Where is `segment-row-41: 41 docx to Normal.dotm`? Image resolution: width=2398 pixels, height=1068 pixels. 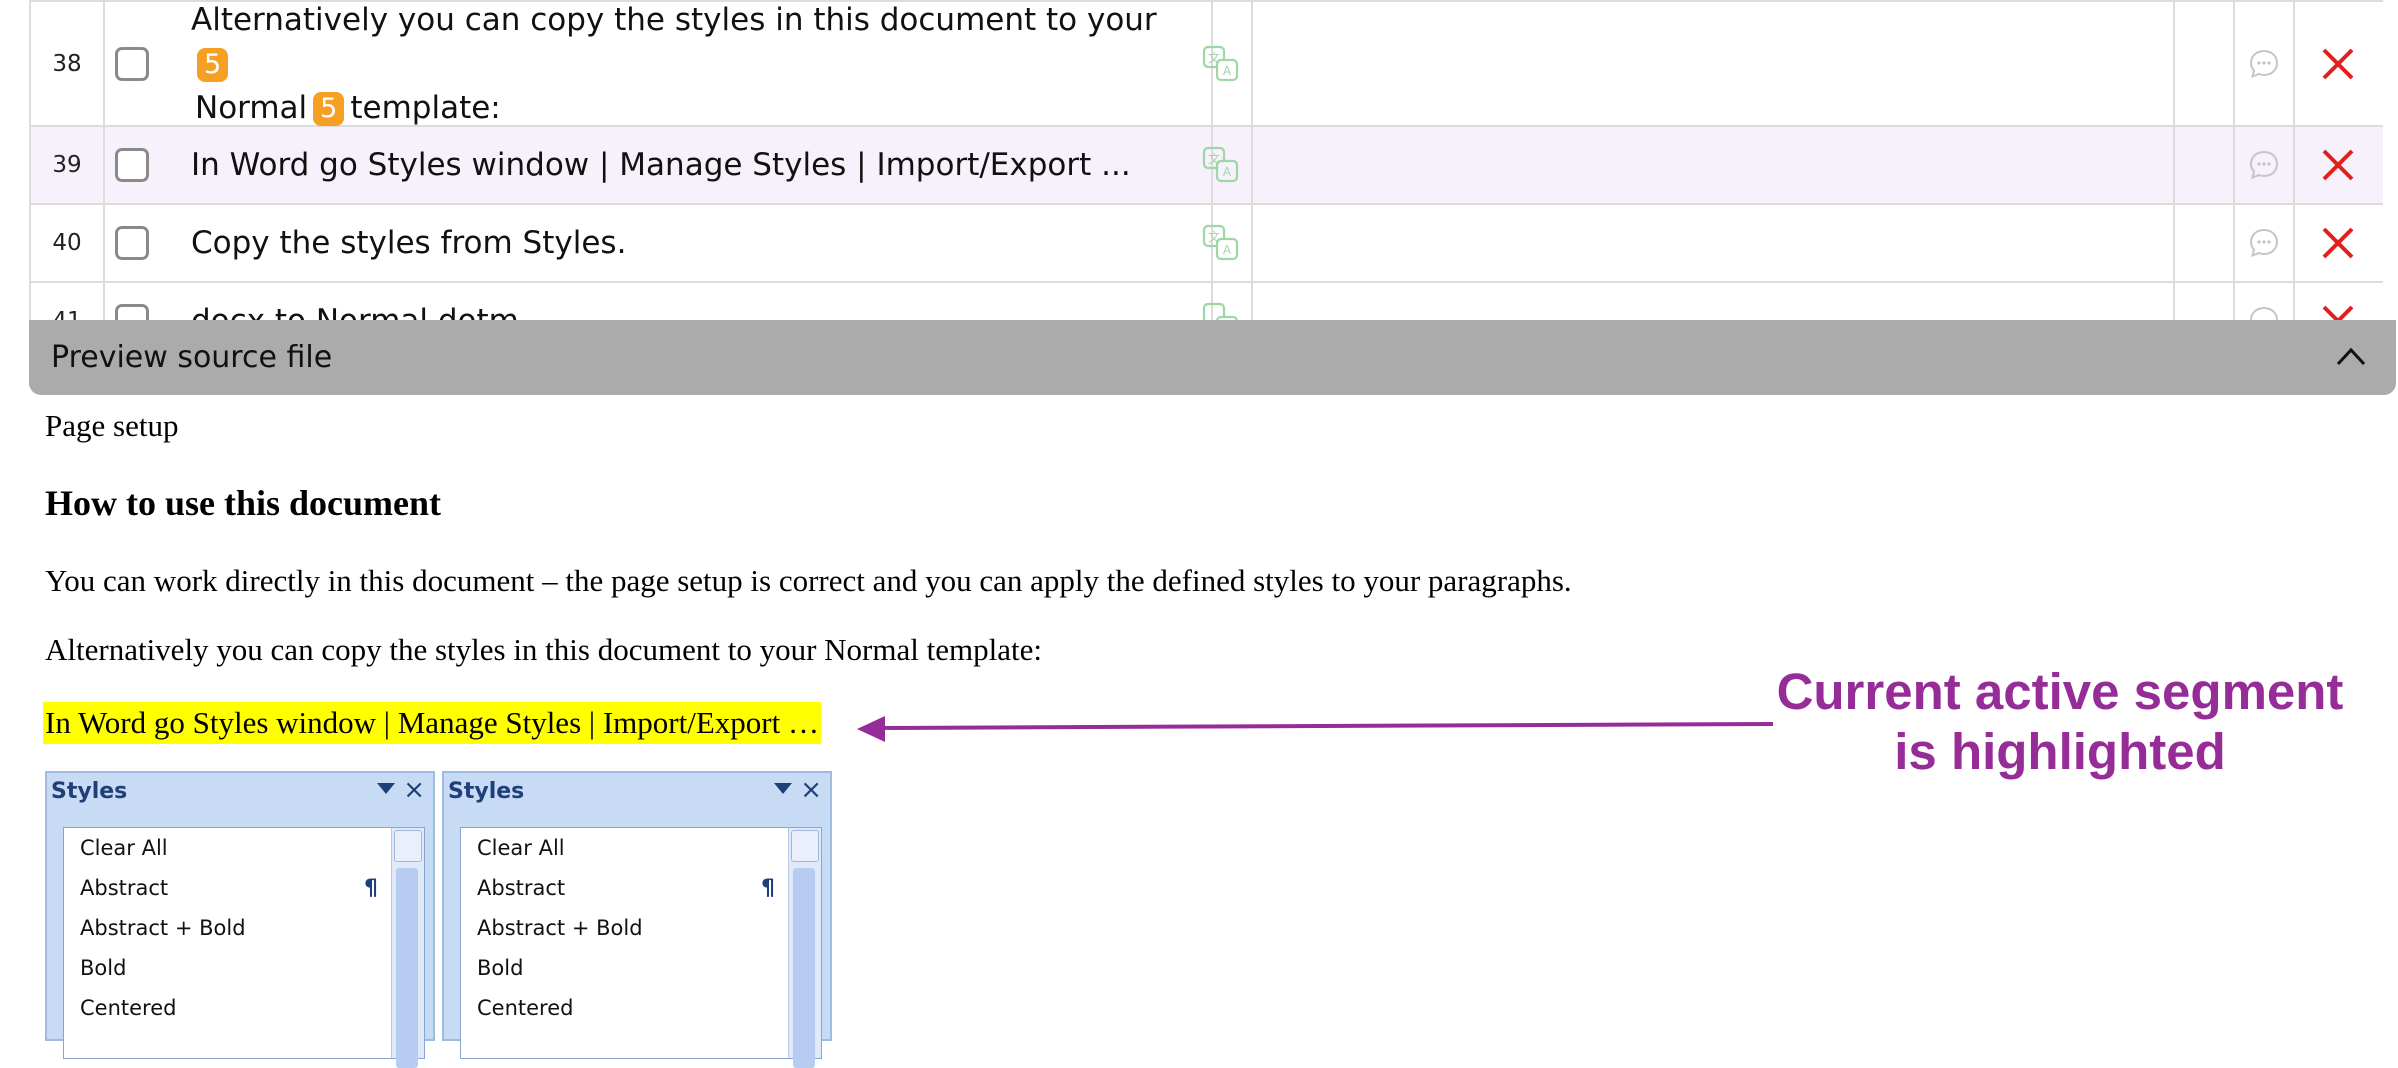 segment-row-41: 41 docx to Normal.dotm is located at coordinates (1207, 301).